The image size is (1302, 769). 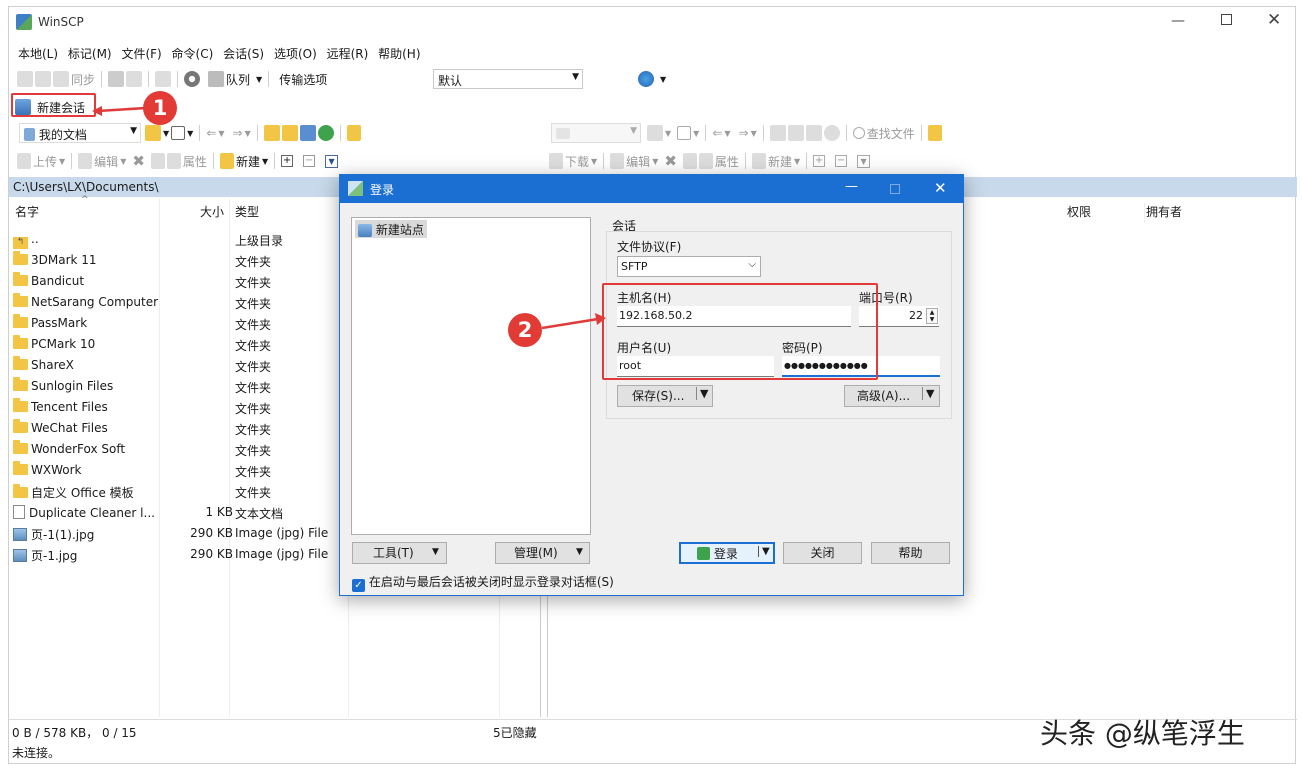 What do you see at coordinates (43, 79) in the screenshot?
I see `synchronize-browse-icon` at bounding box center [43, 79].